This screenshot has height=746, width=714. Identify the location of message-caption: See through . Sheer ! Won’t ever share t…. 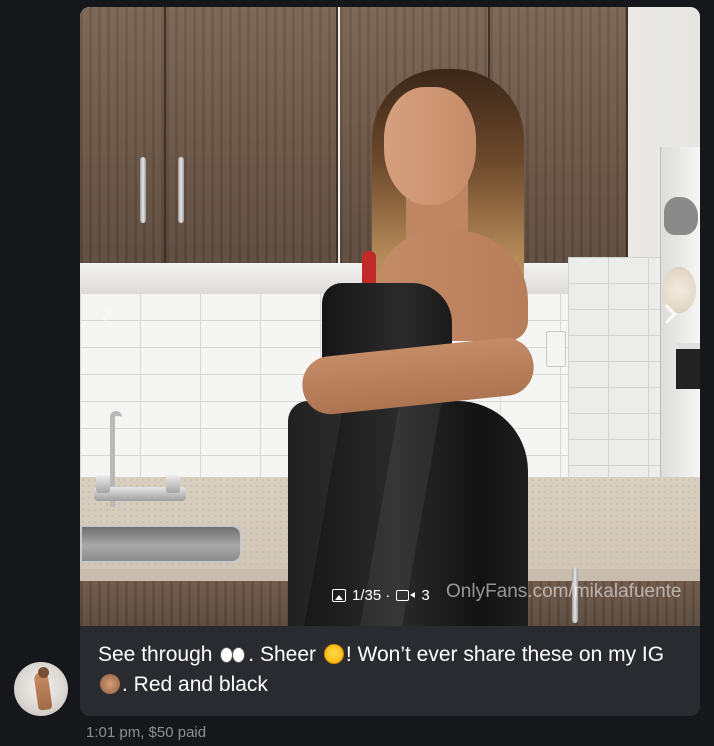
(391, 670).